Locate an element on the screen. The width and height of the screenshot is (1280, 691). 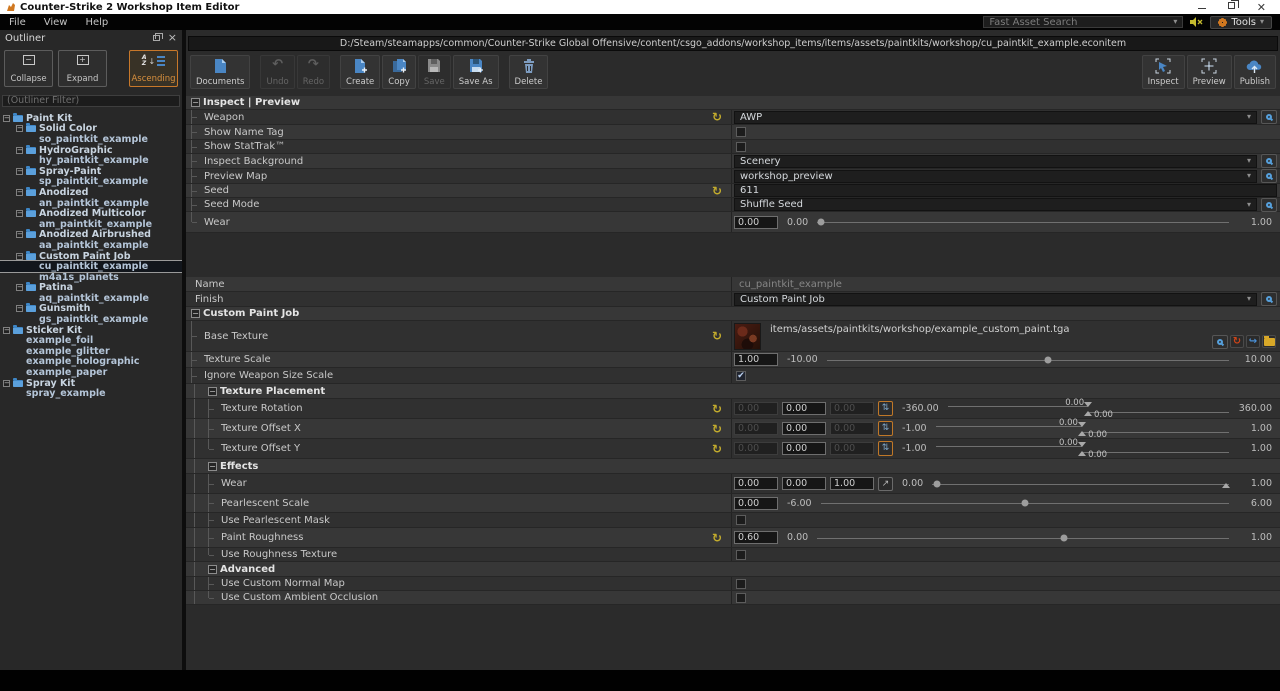
create-button: Create is located at coordinates (360, 72).